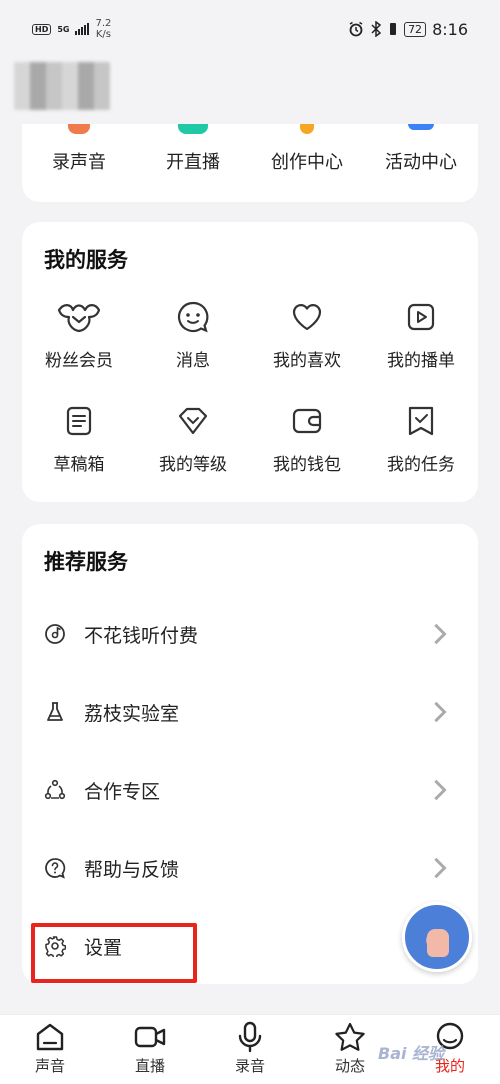  I want to click on star-icon, so click(350, 1036).